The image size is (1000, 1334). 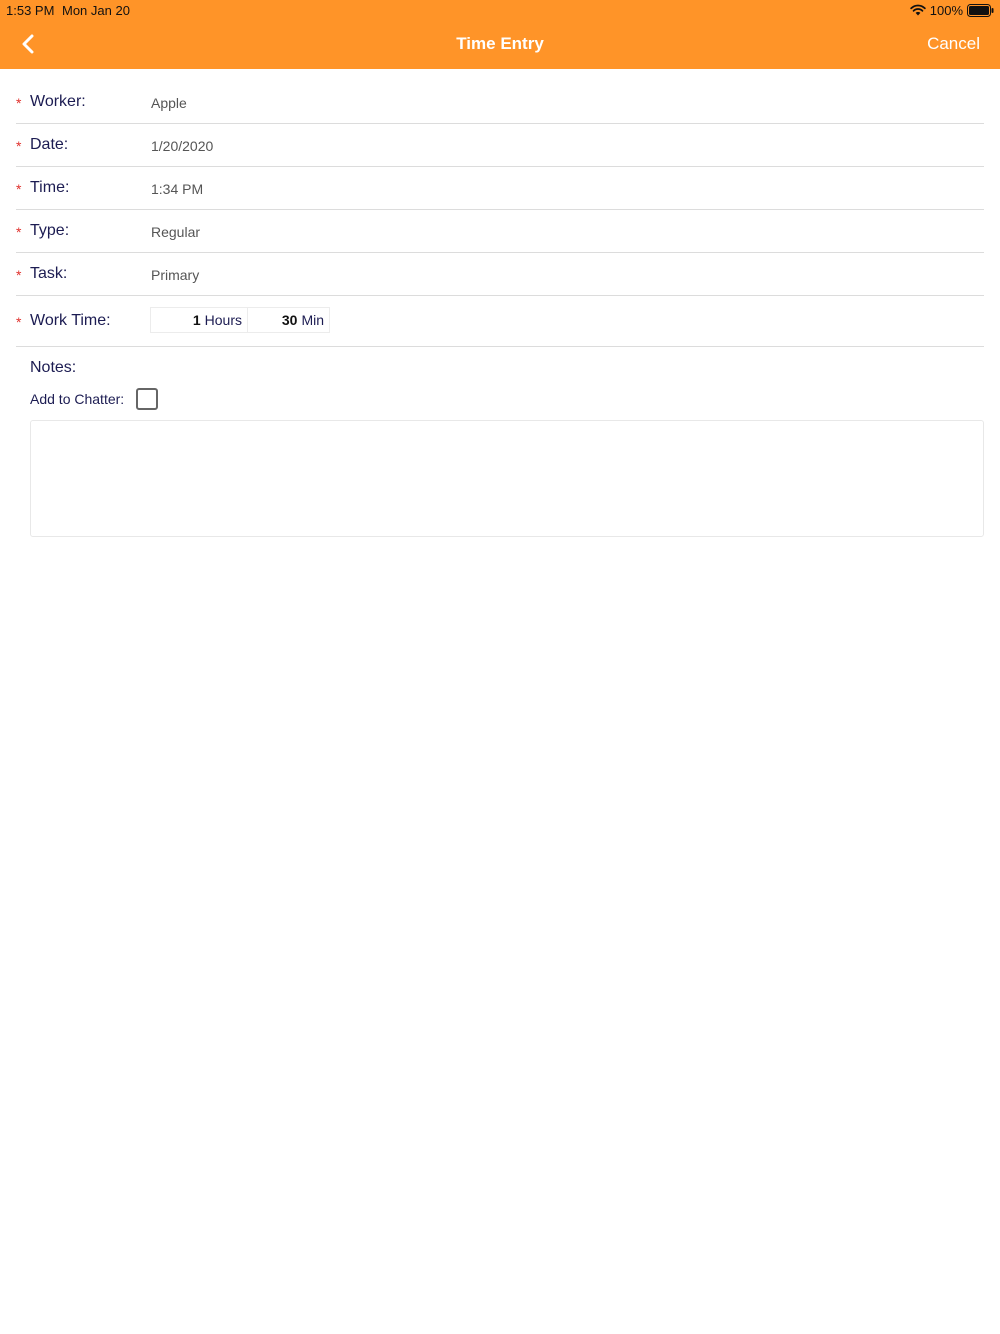 What do you see at coordinates (980, 10) in the screenshot?
I see `battery-icon` at bounding box center [980, 10].